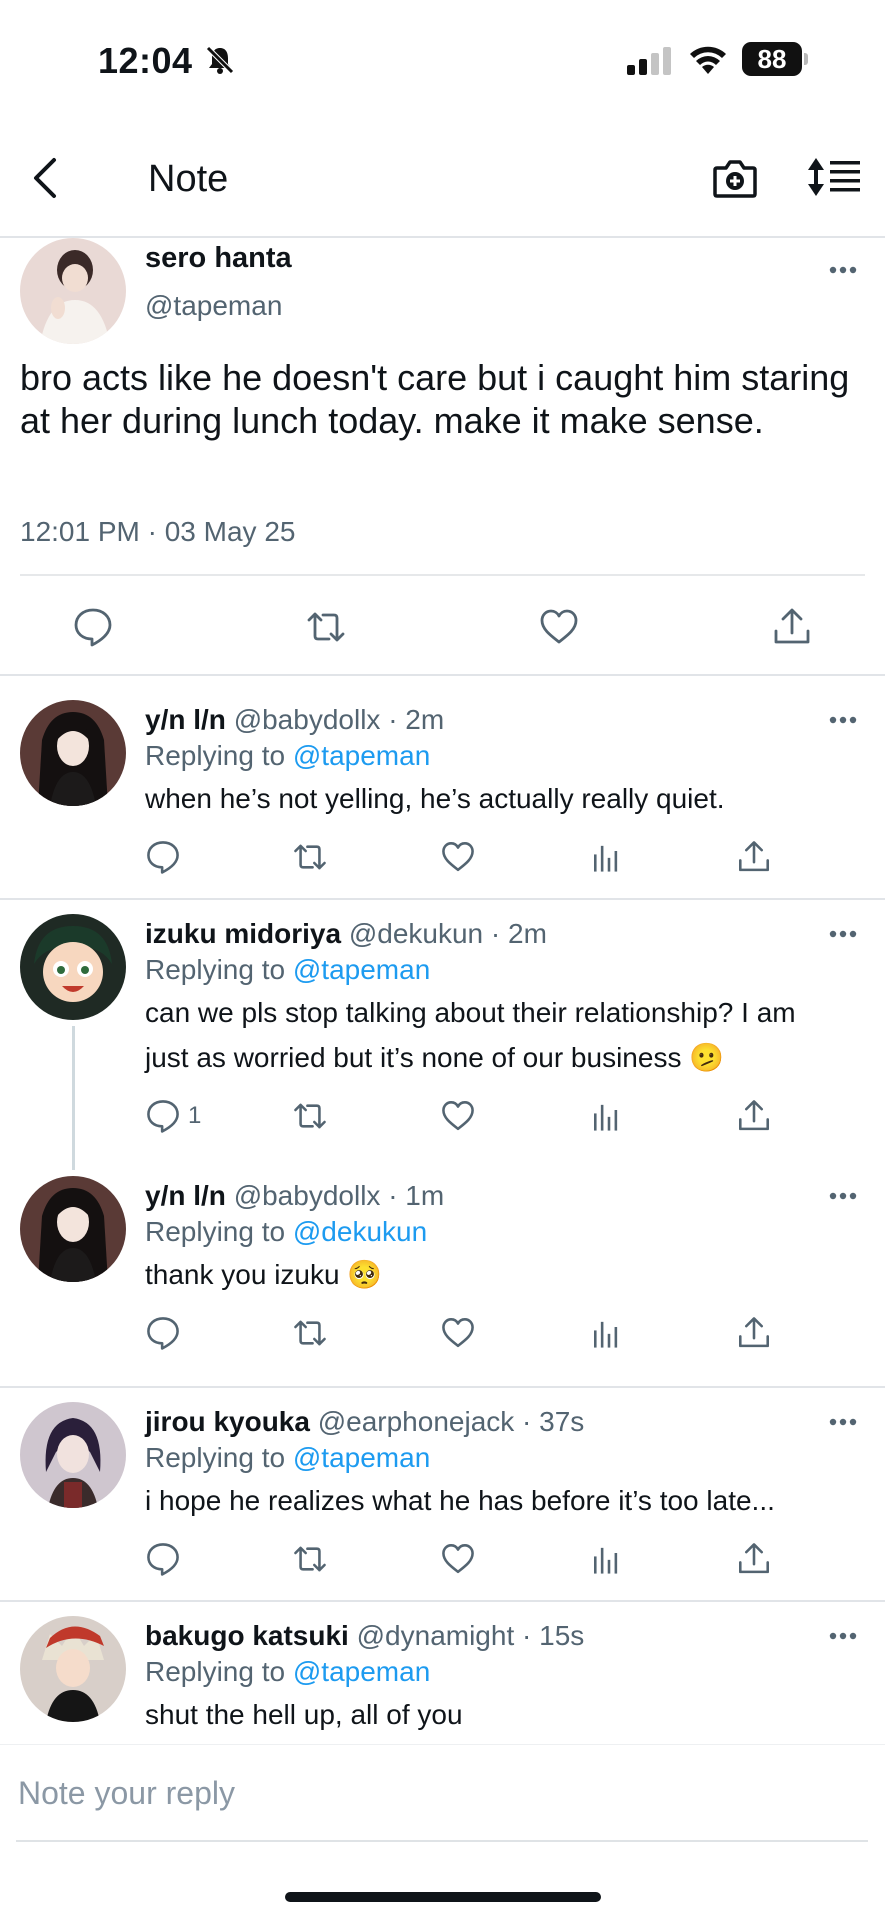 This screenshot has height=1920, width=885. I want to click on page-title: Note, so click(188, 179).